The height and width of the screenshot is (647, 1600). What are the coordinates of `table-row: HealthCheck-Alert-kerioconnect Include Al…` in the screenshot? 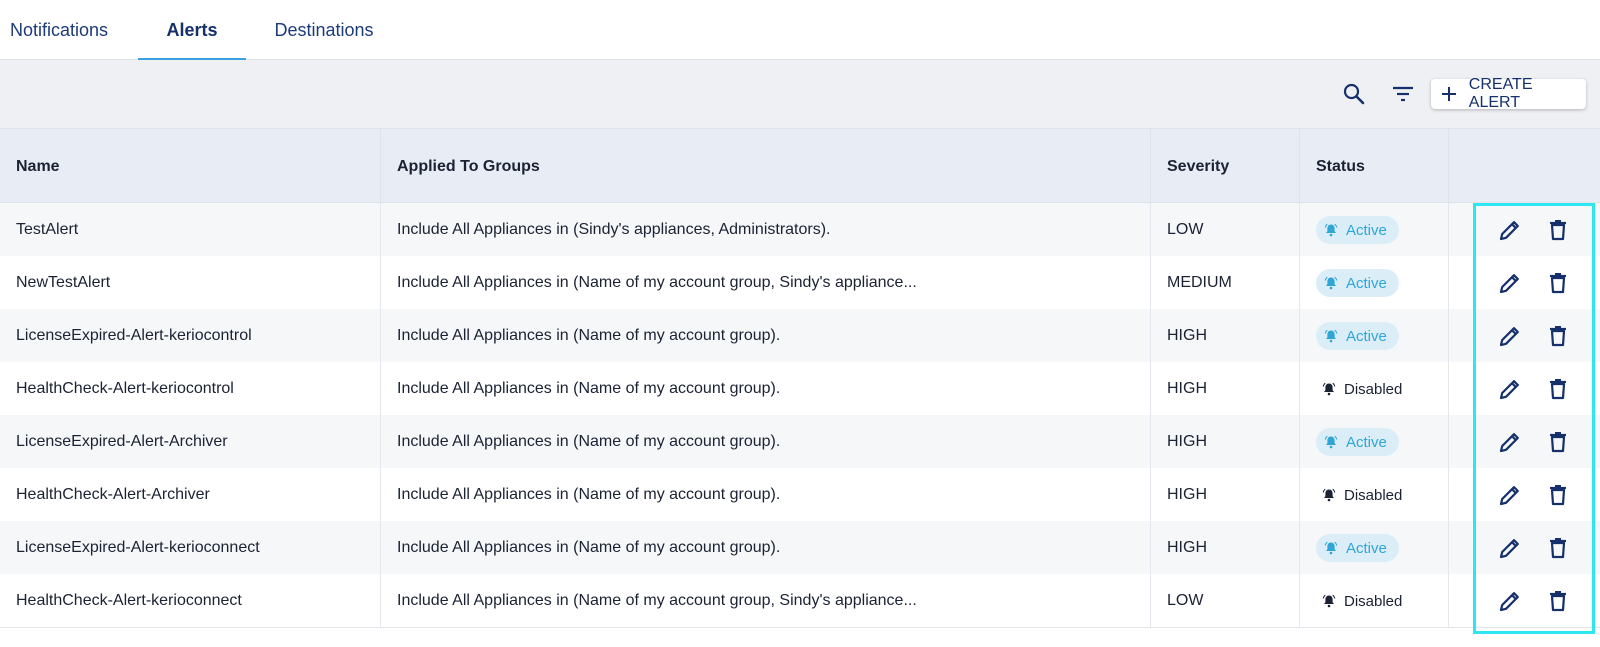 It's located at (800, 601).